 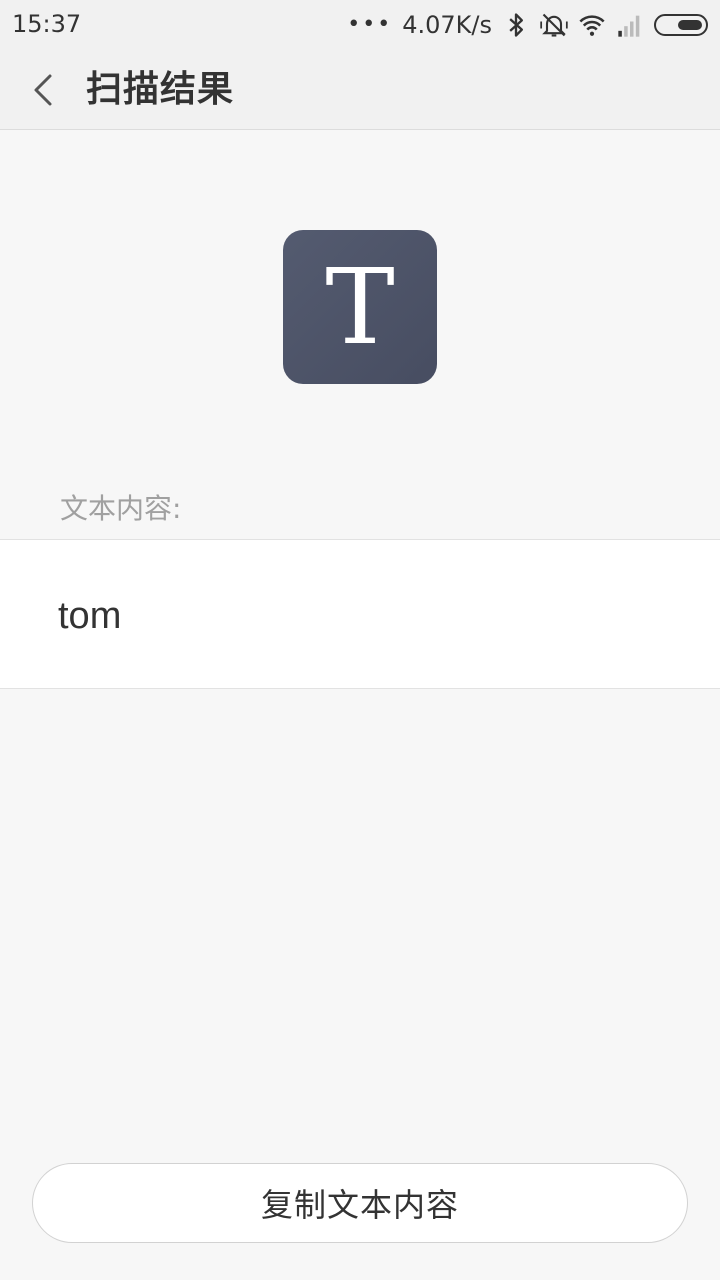 I want to click on text-type-letter: T, so click(x=360, y=307).